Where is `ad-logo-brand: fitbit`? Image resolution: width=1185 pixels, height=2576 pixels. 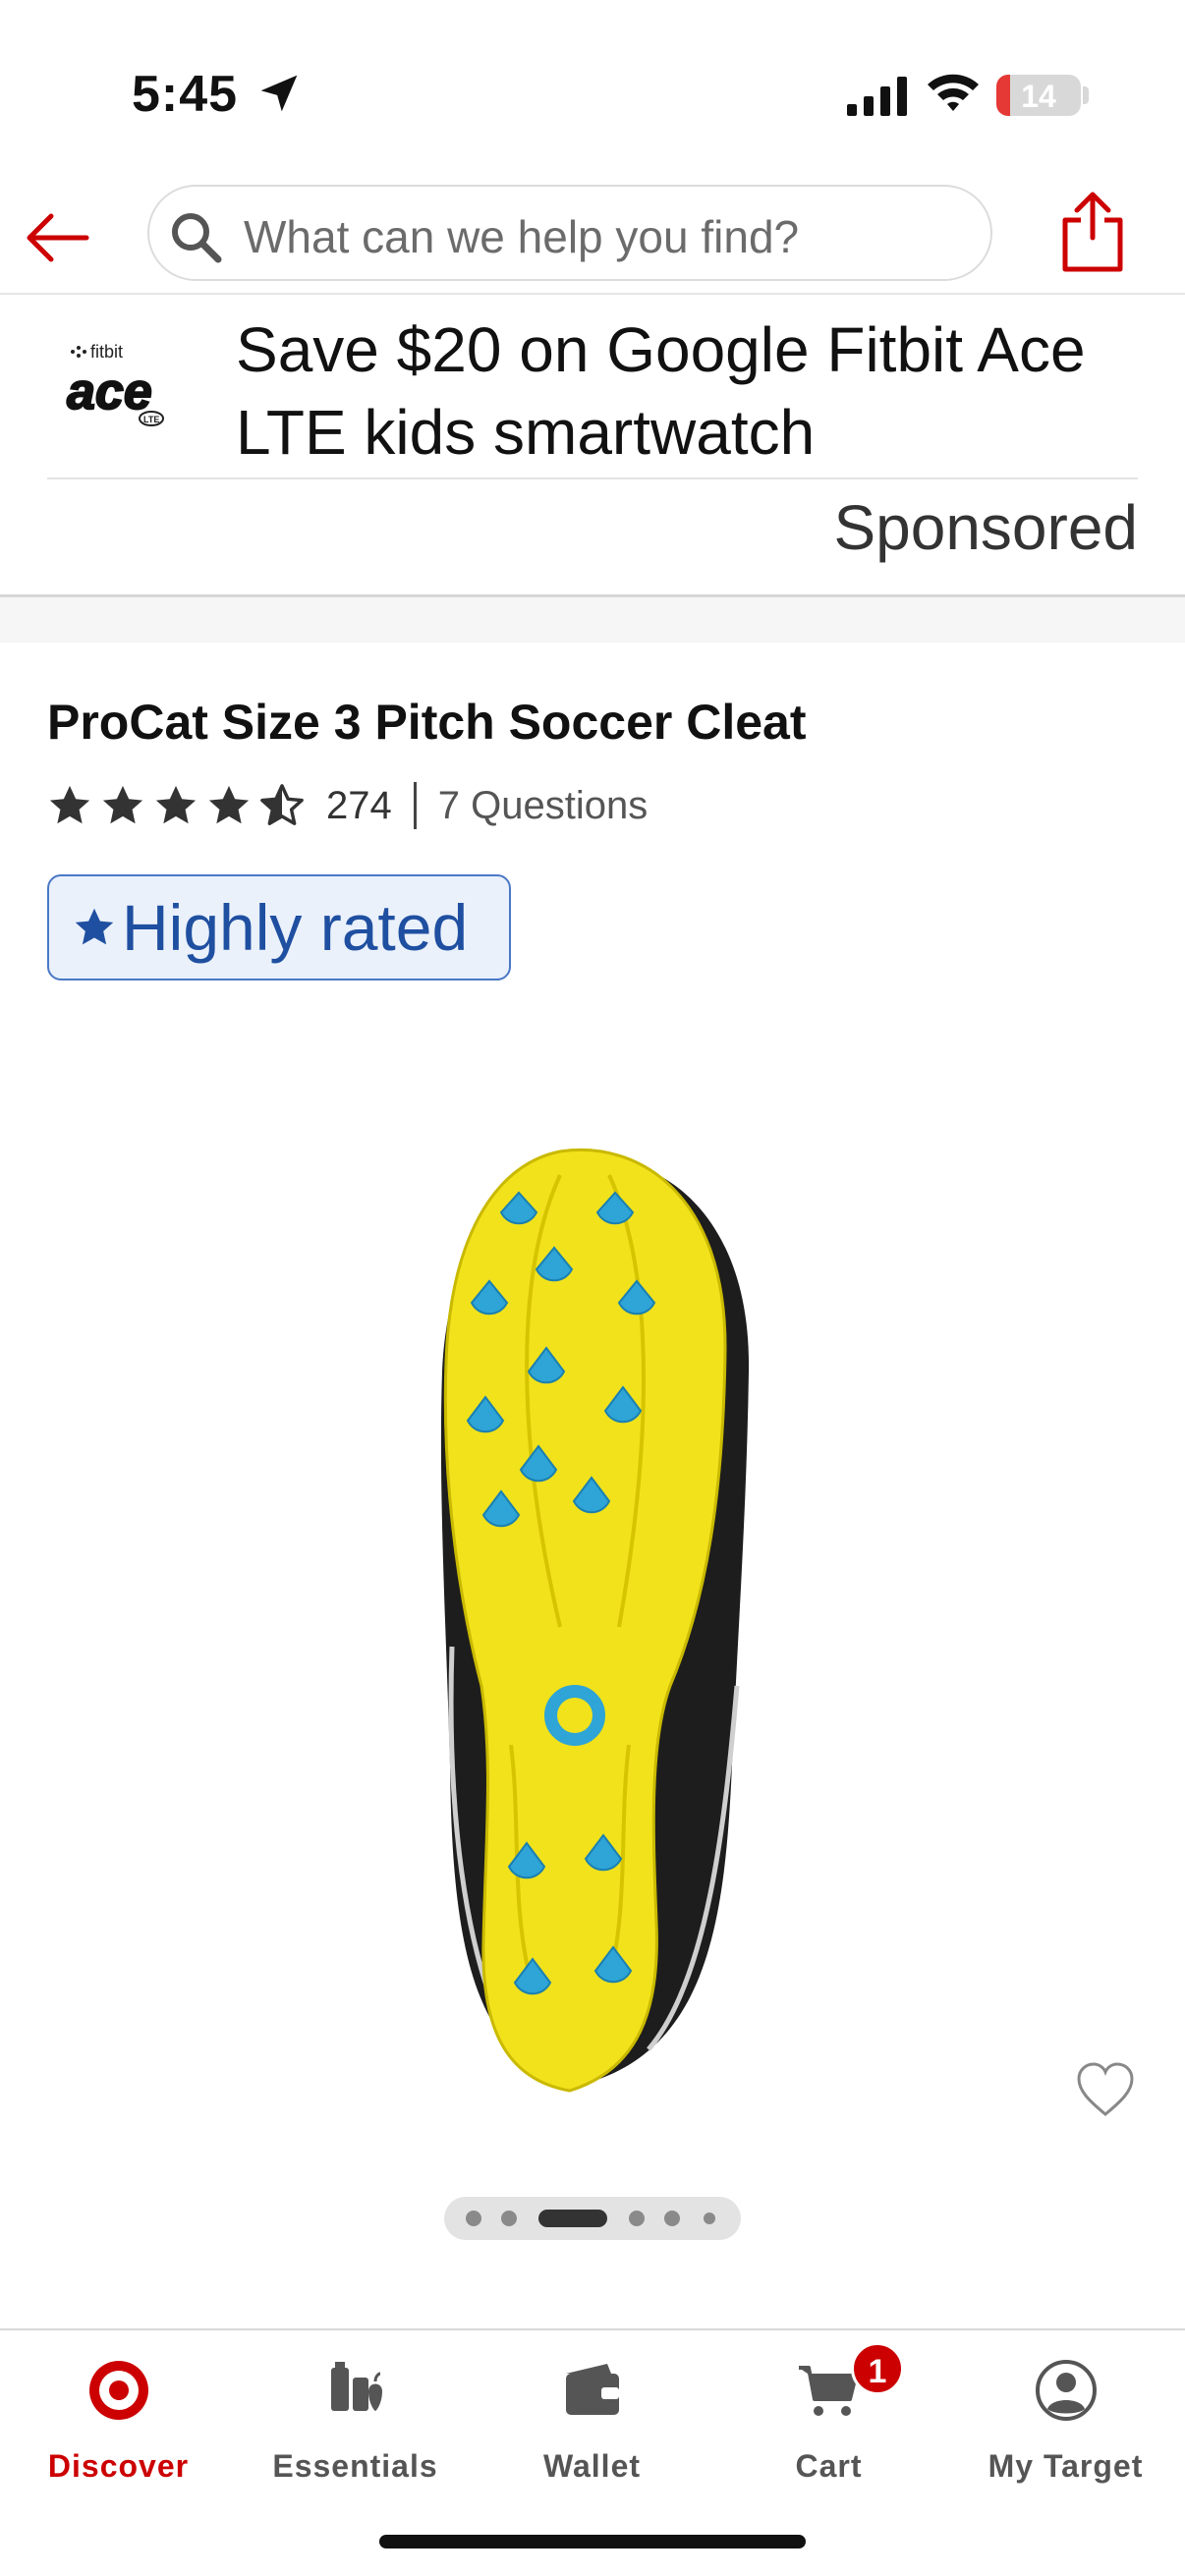
ad-logo-brand: fitbit is located at coordinates (107, 352).